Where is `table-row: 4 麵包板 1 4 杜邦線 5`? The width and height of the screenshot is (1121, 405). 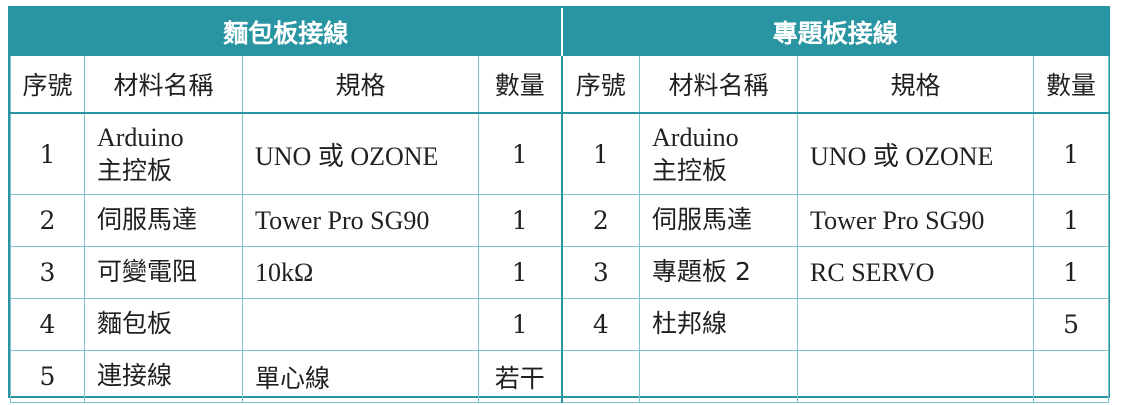 table-row: 4 麵包板 1 4 杜邦線 5 is located at coordinates (560, 324).